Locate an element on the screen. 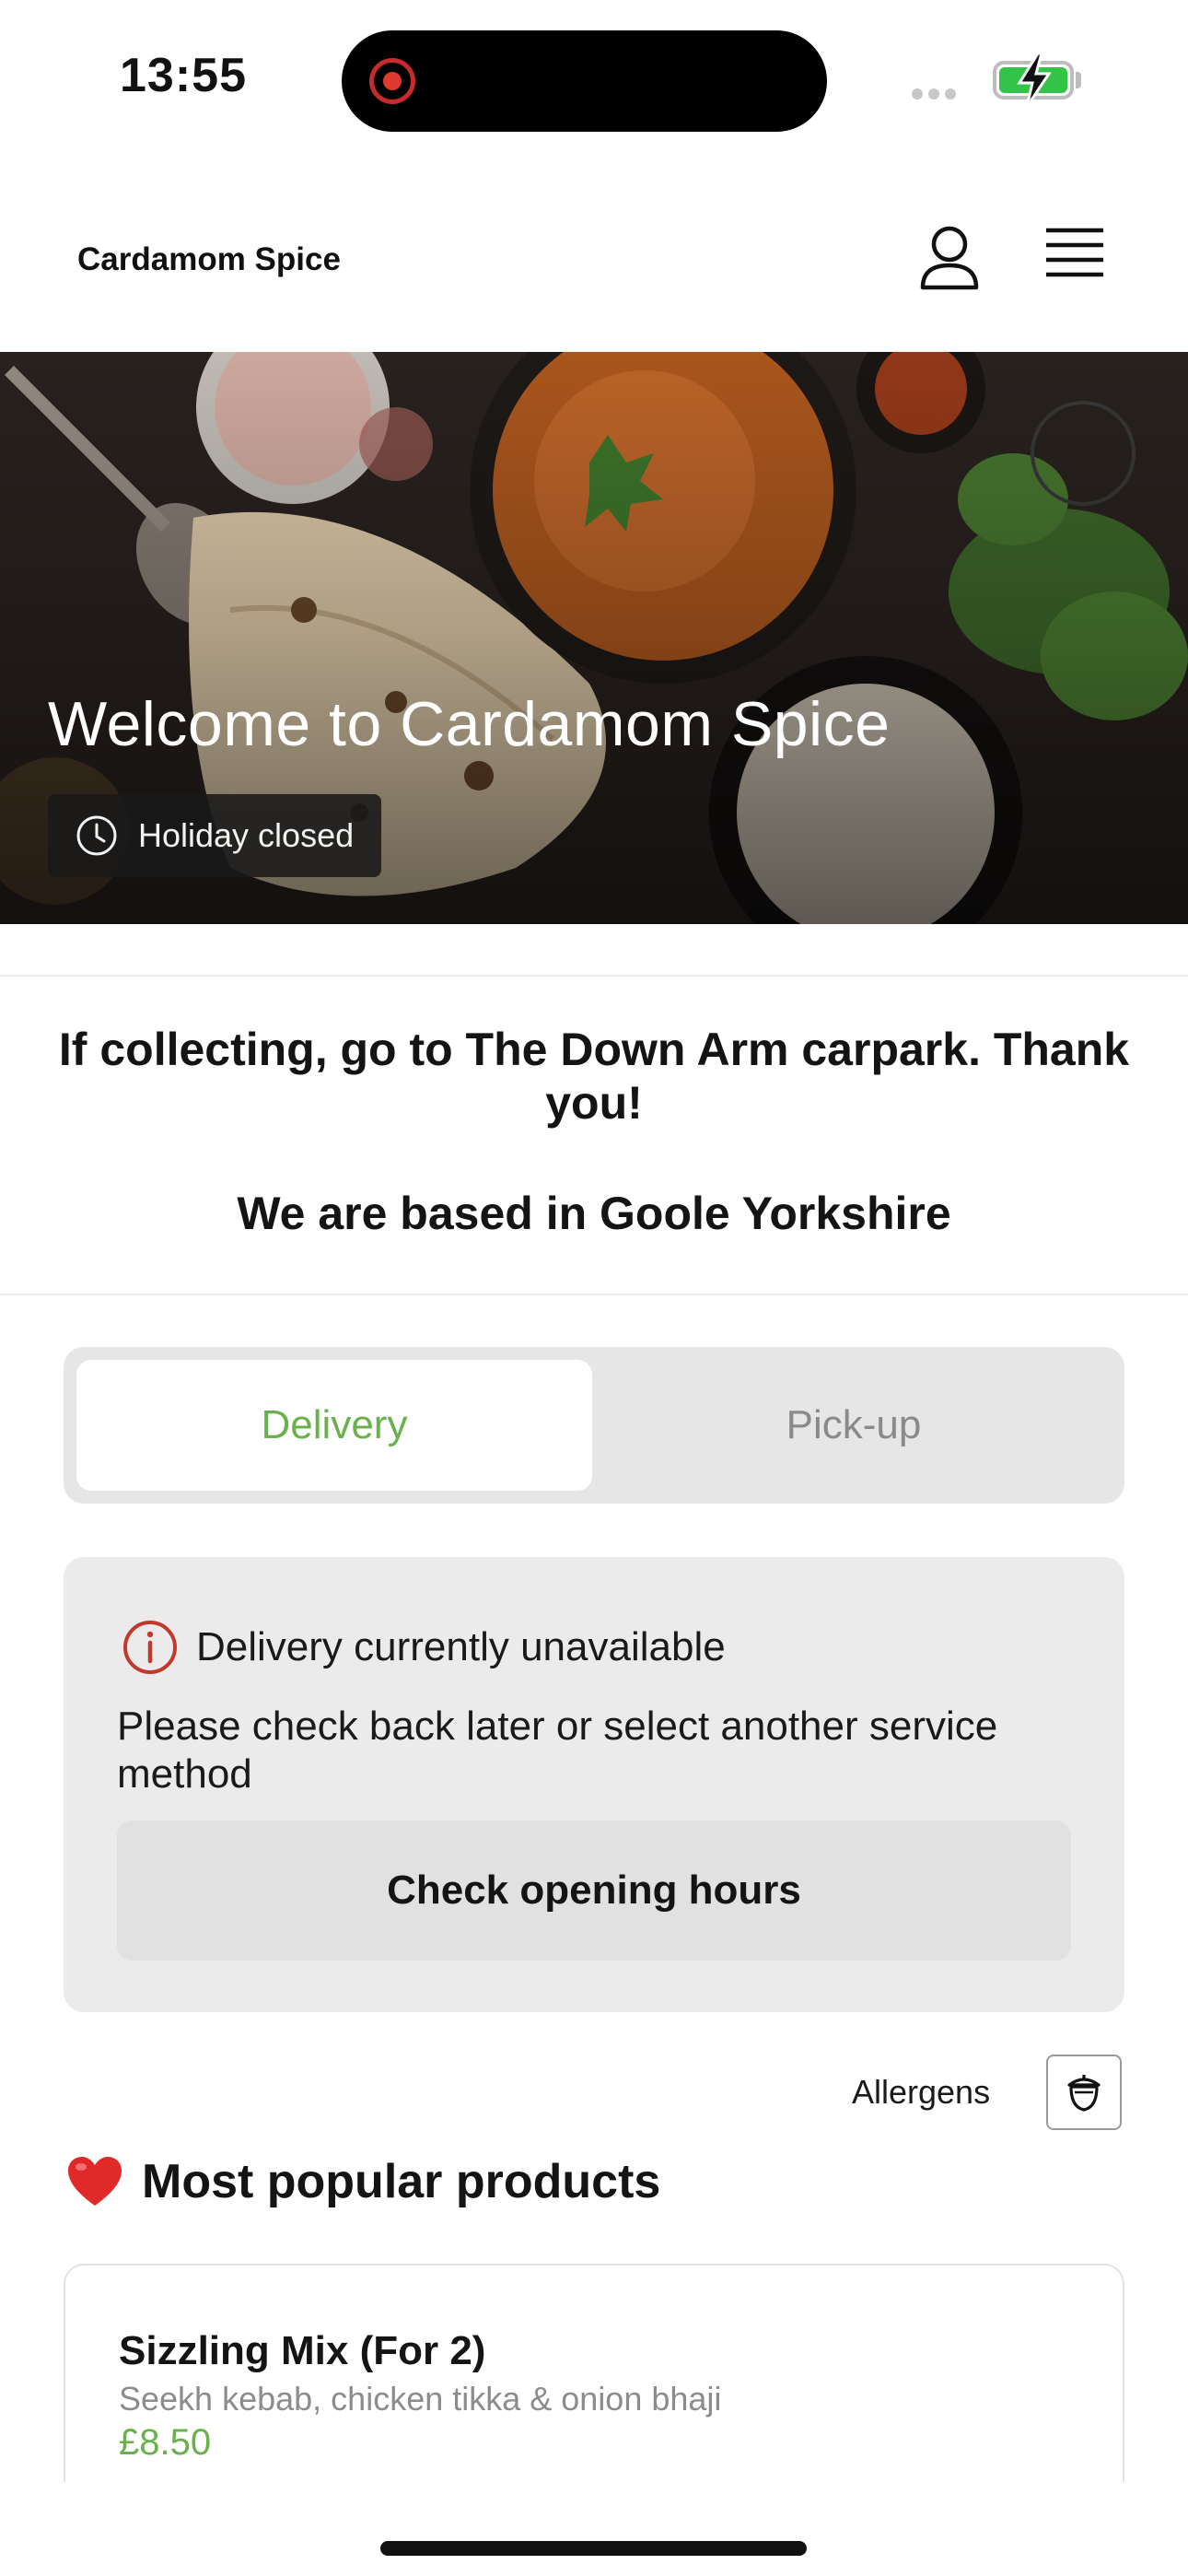 The image size is (1188, 2576). popular-products-heading: Most popular products is located at coordinates (363, 2181).